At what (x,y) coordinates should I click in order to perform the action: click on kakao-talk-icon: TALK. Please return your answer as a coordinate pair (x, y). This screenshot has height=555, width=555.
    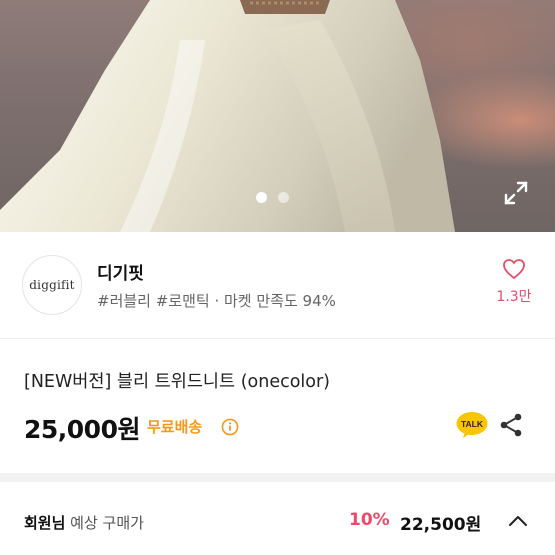
    Looking at the image, I should click on (472, 425).